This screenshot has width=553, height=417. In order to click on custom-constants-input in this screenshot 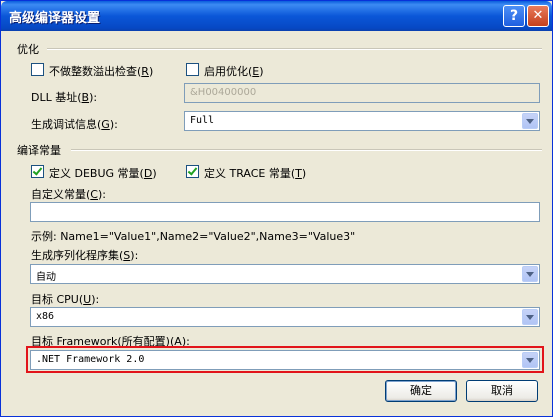, I will do `click(285, 212)`.